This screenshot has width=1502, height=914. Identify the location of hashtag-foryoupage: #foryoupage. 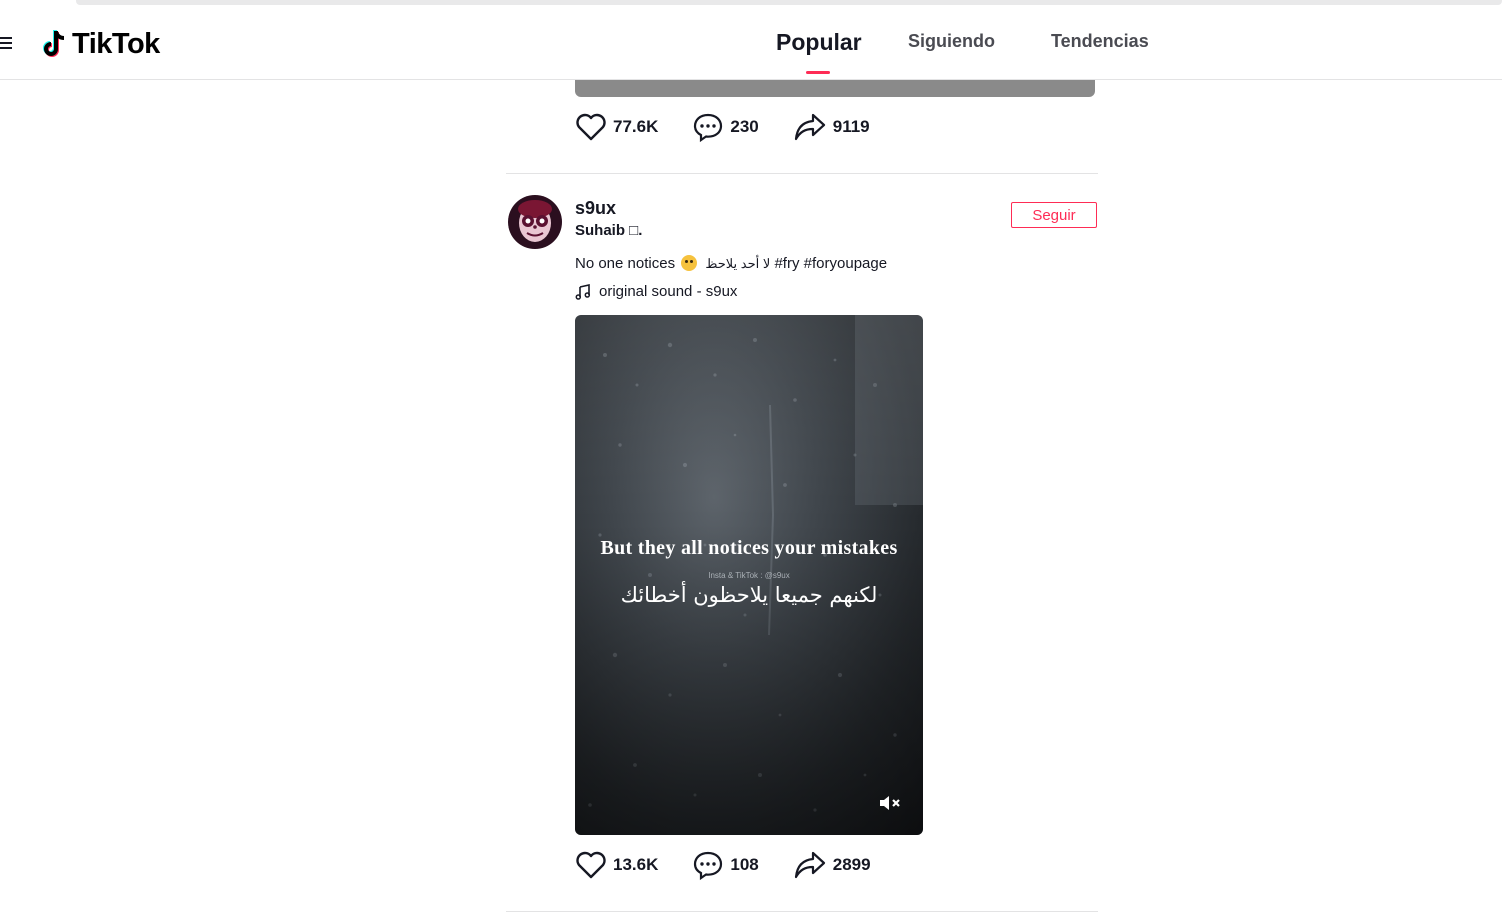
(845, 263).